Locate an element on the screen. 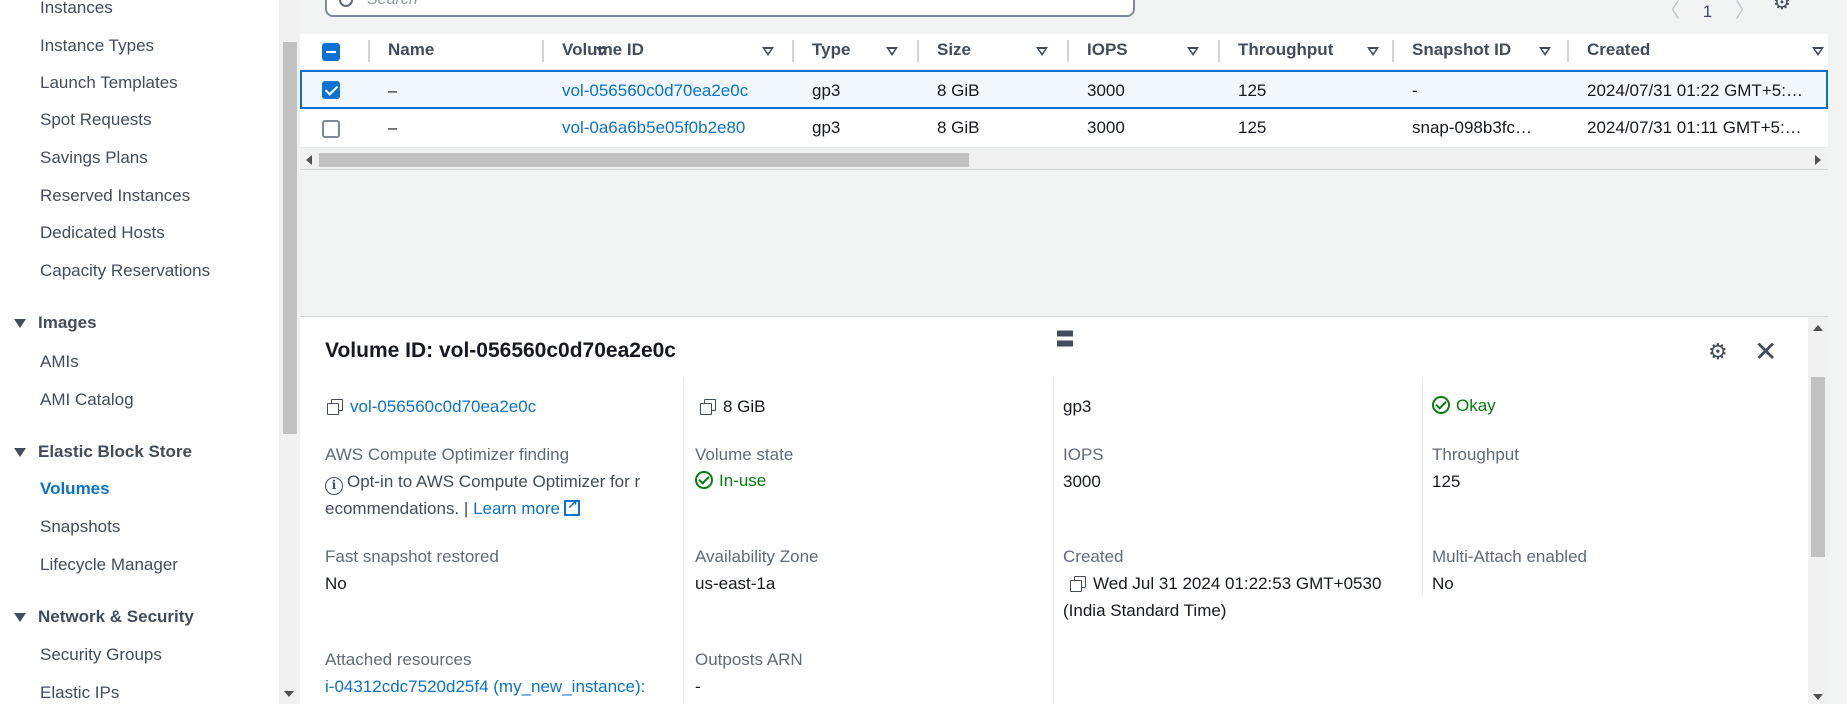 This screenshot has width=1847, height=704. column-header-volume-id: Volume ID is located at coordinates (668, 52).